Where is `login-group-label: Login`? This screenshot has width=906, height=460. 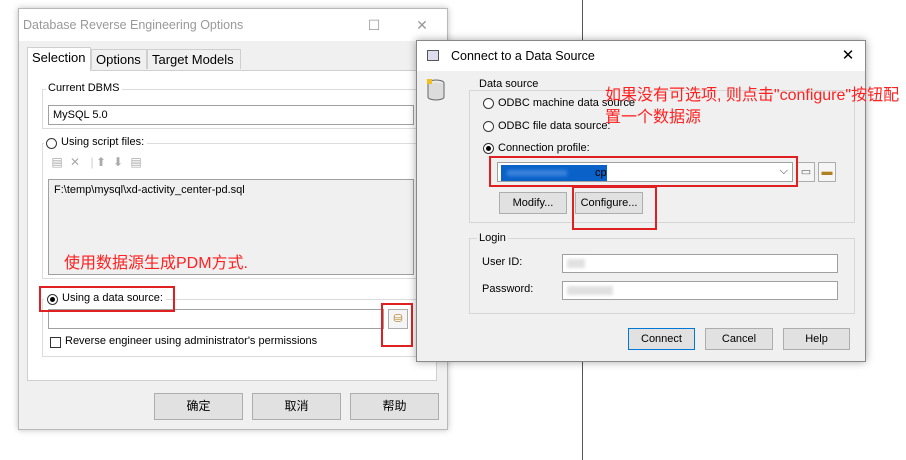
login-group-label: Login is located at coordinates (492, 238).